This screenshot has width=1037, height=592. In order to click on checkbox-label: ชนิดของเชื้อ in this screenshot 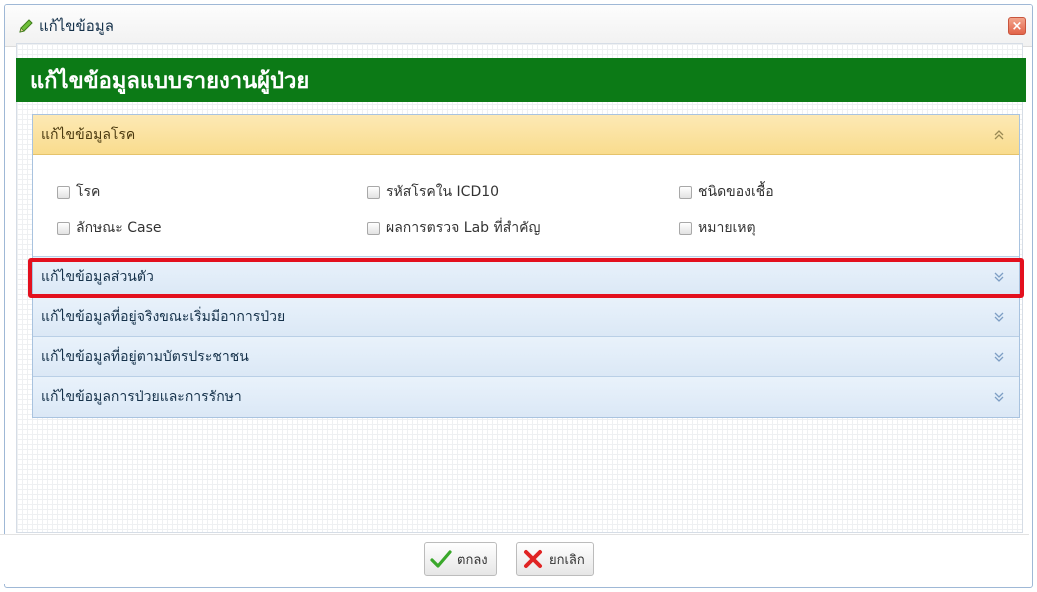, I will do `click(736, 192)`.